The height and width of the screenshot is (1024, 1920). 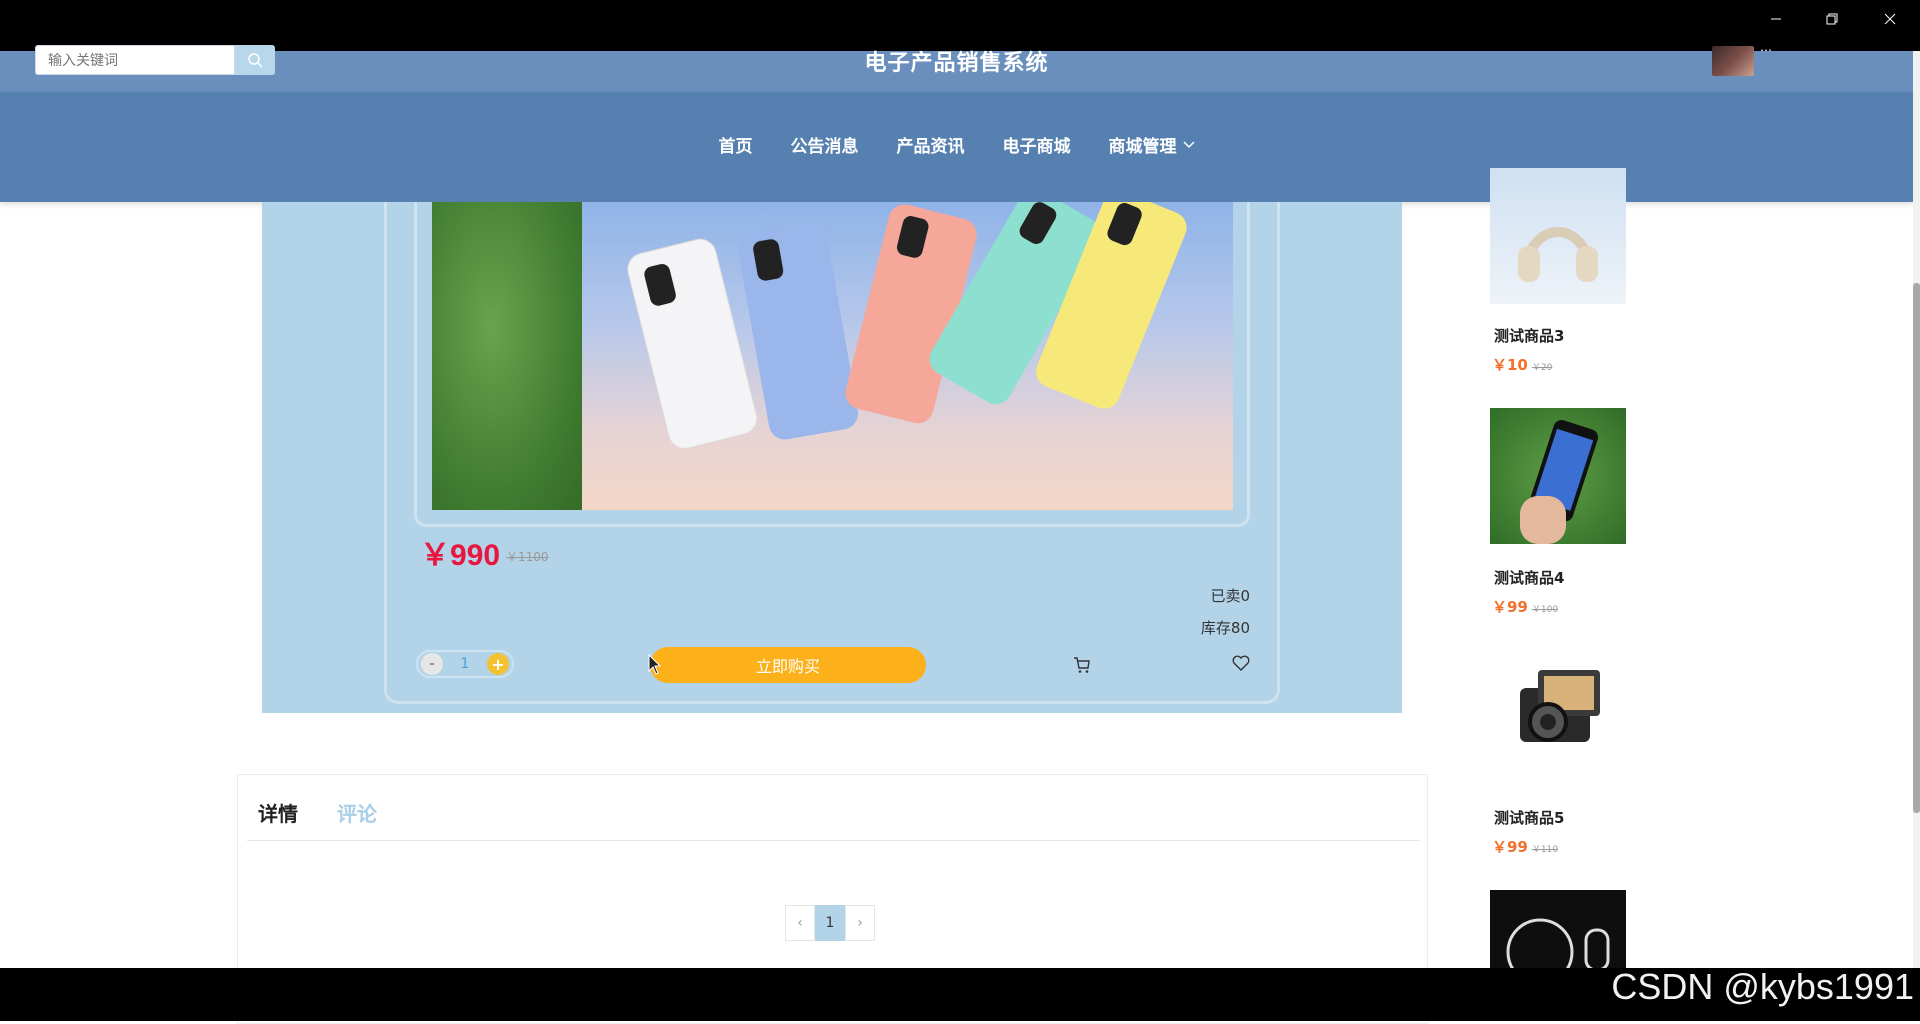 What do you see at coordinates (527, 557) in the screenshot?
I see `product-original-price: ￥1100` at bounding box center [527, 557].